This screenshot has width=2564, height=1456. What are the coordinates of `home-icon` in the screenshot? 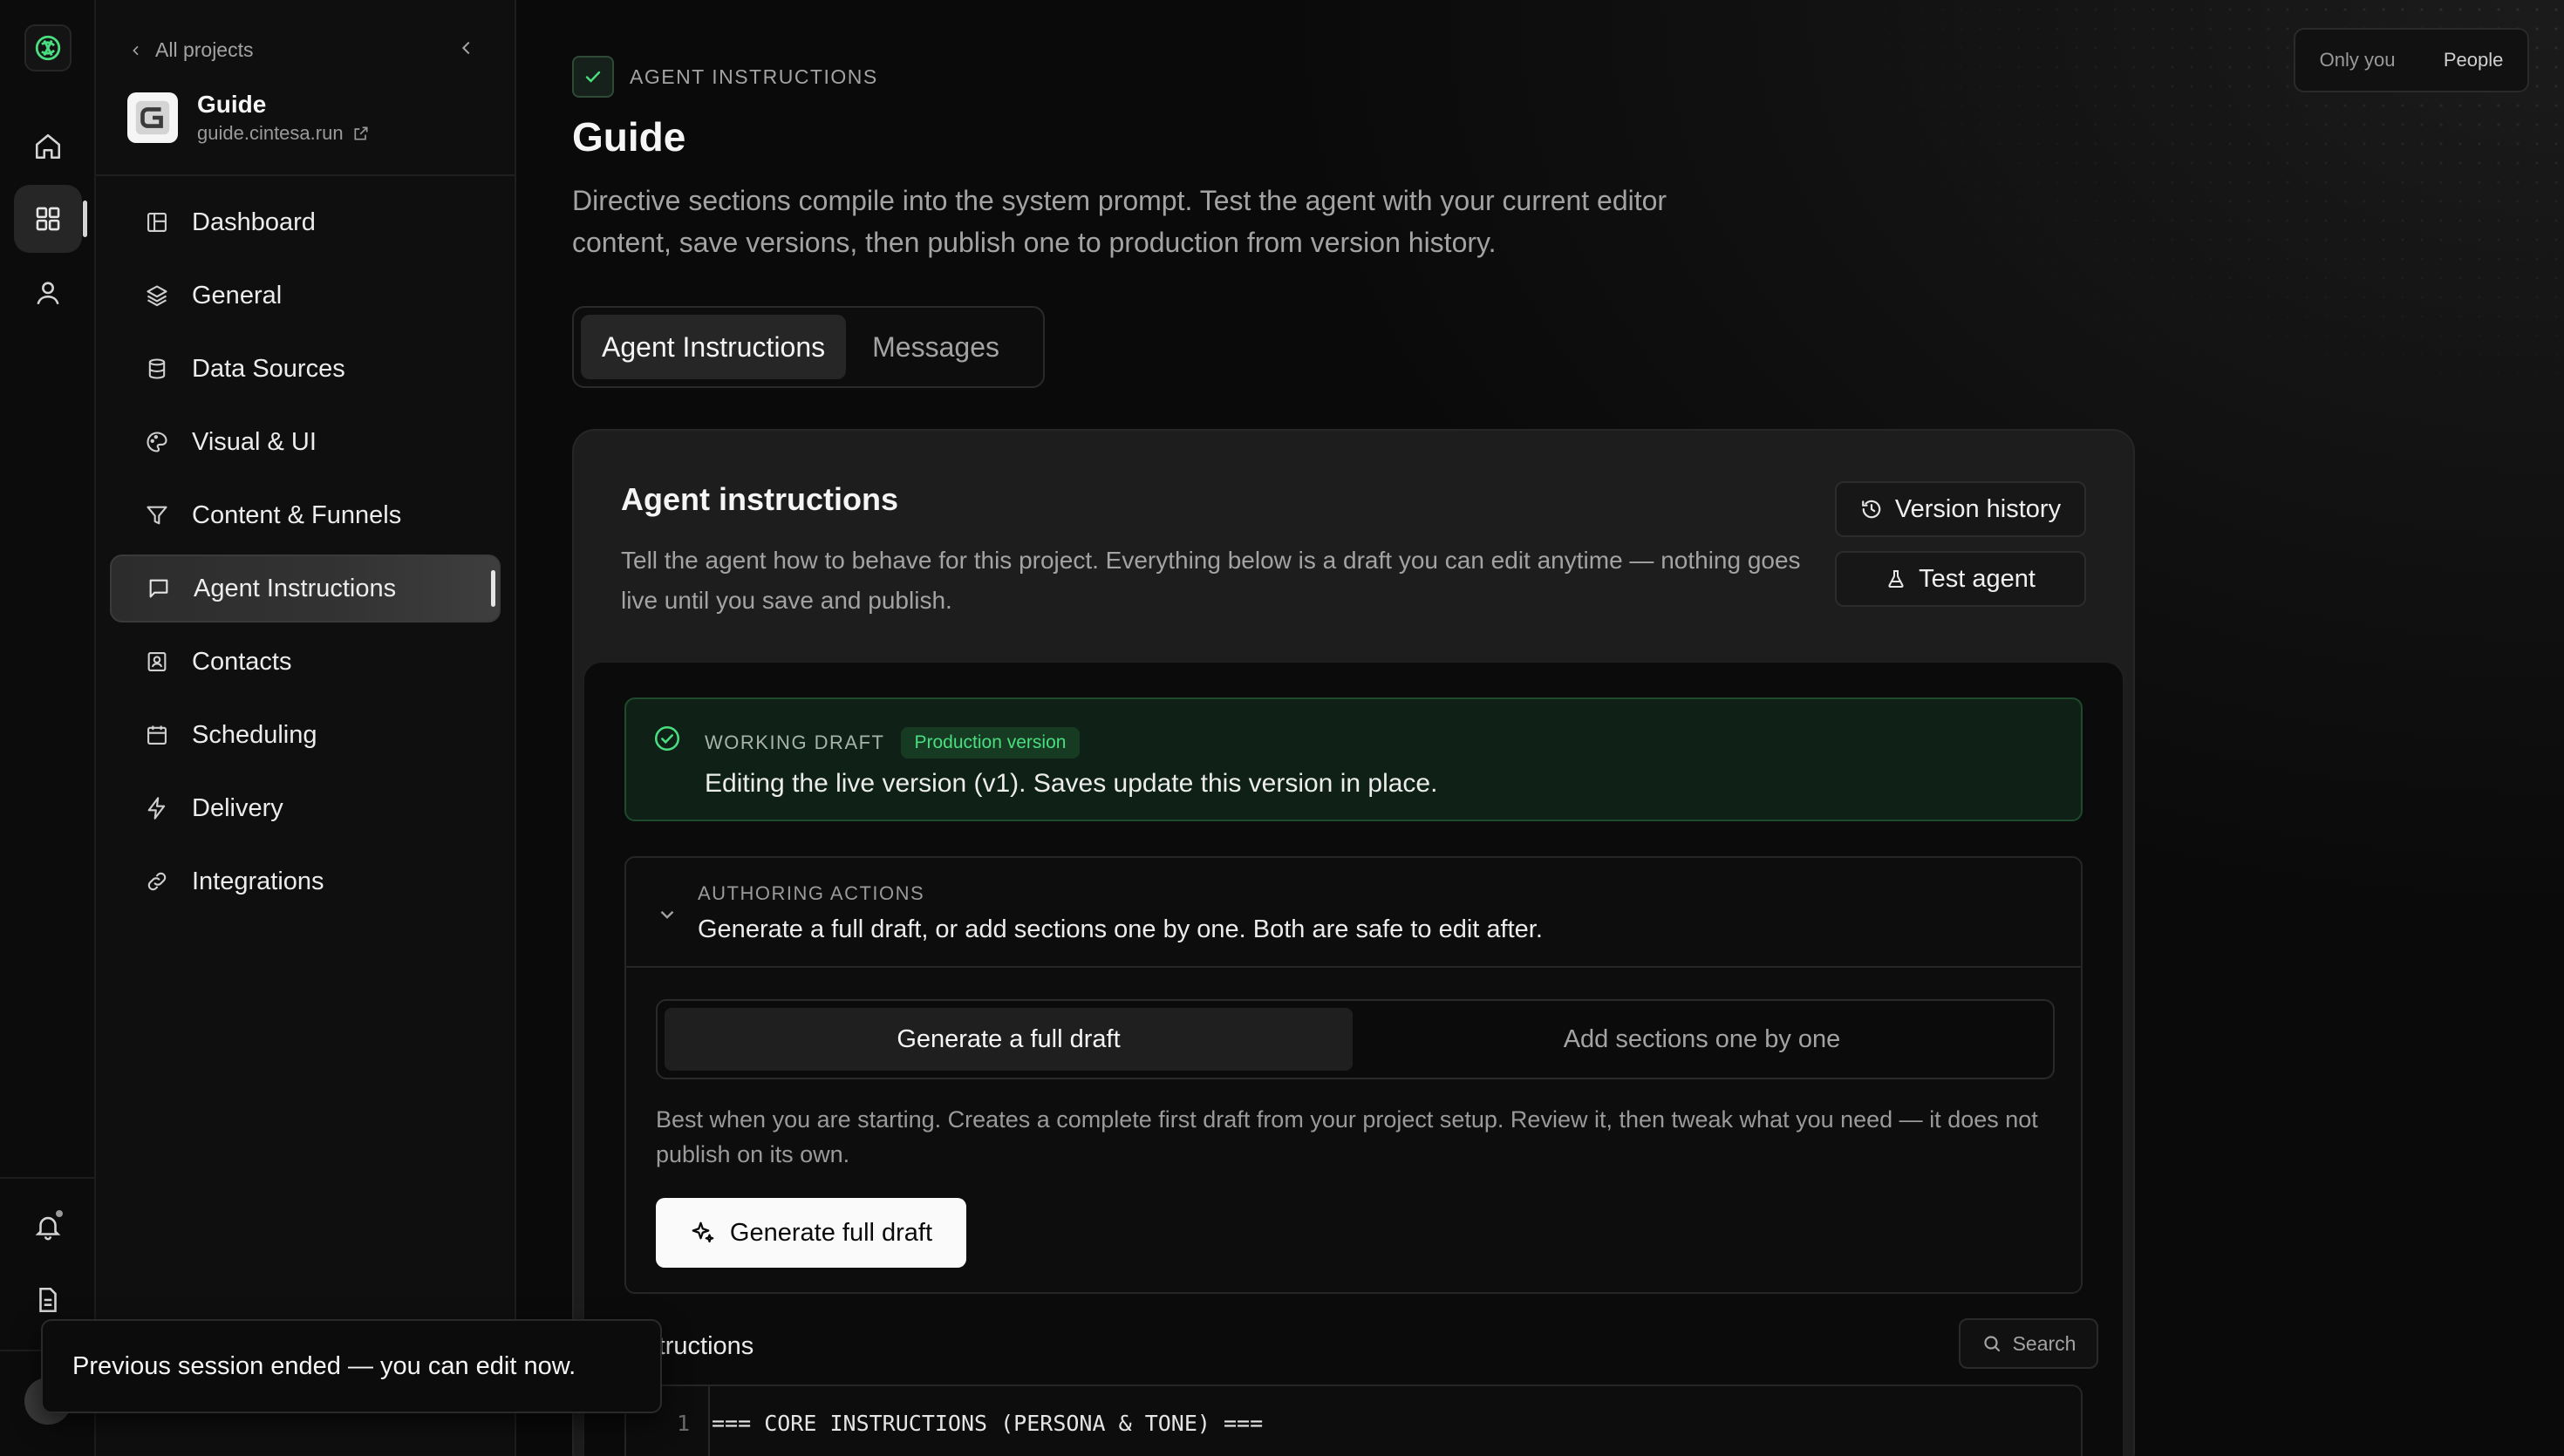 It's located at (48, 146).